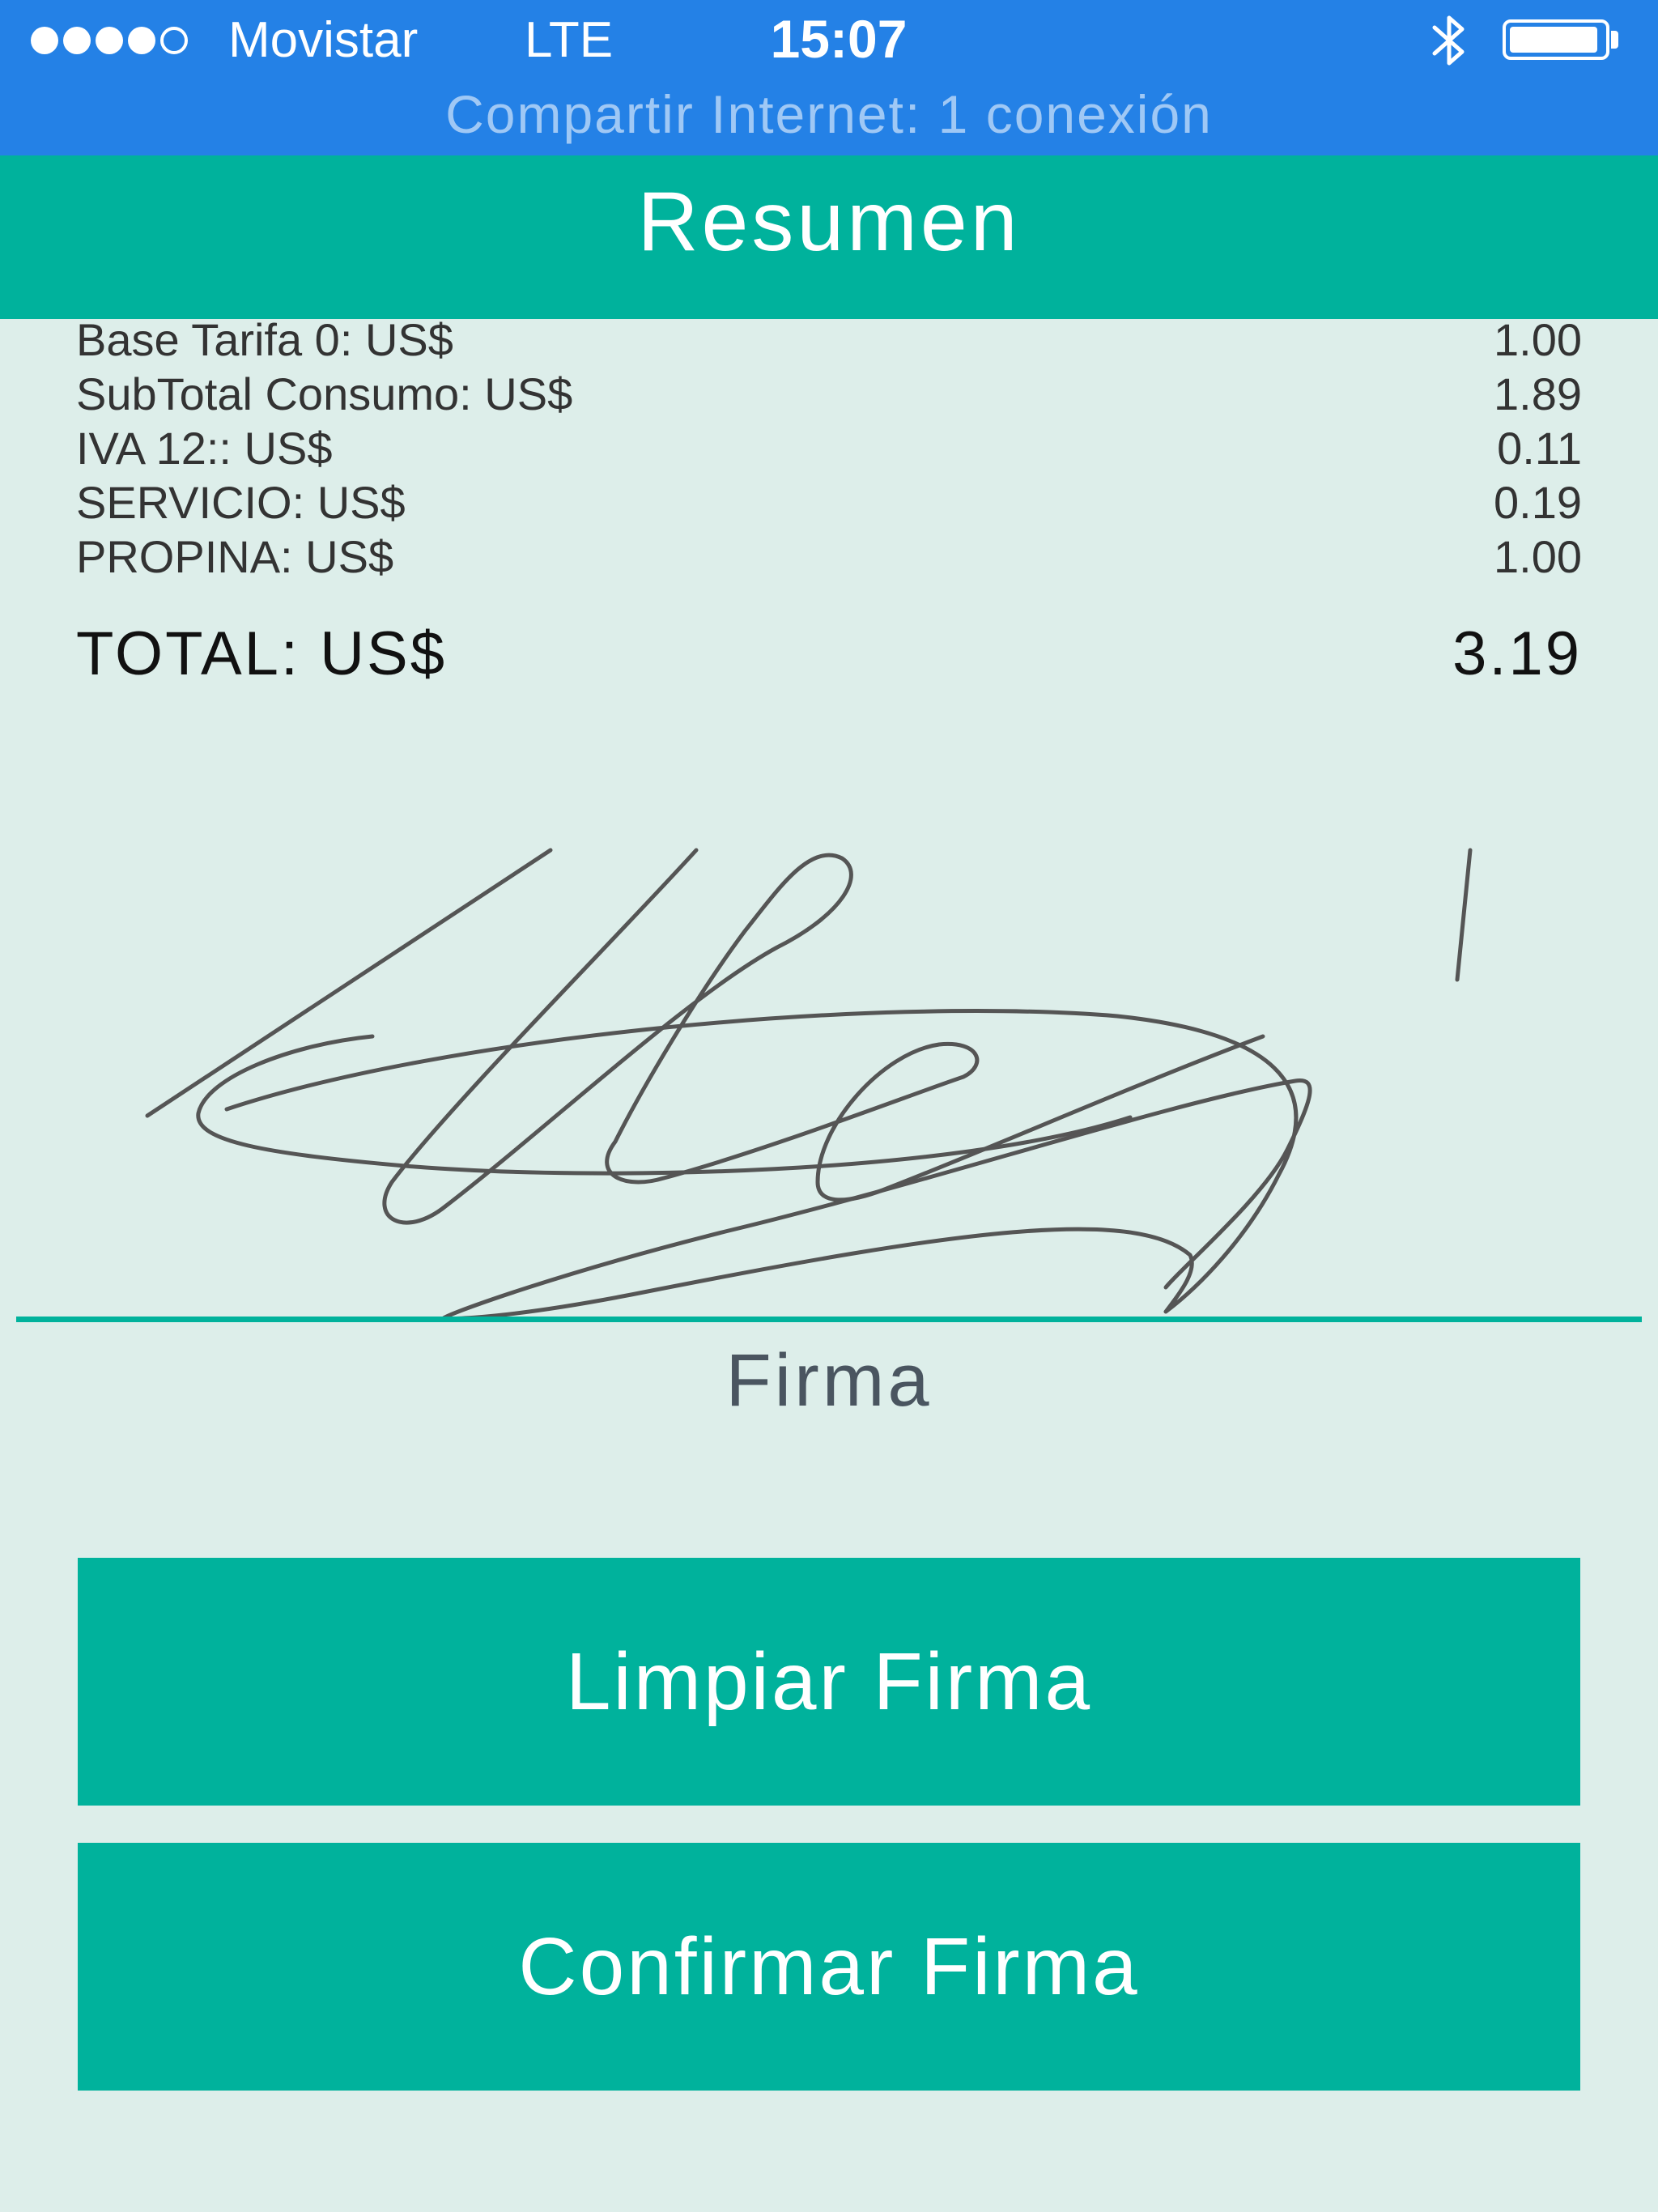  I want to click on summary-label: SubTotal Consumo: US$, so click(324, 393).